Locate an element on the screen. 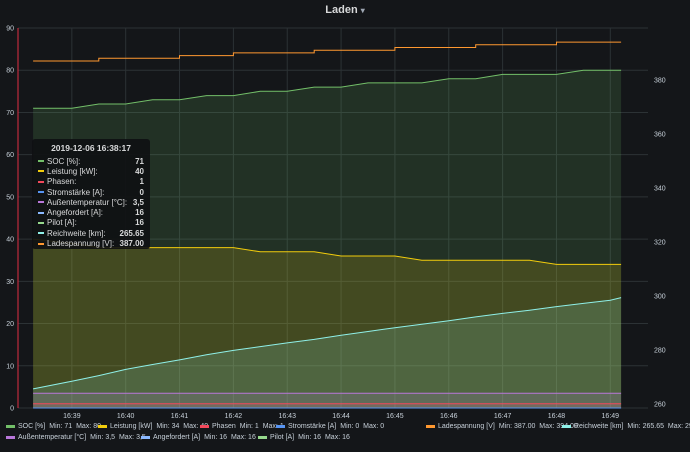 This screenshot has height=452, width=690. tooltip-series-name: Reichweite [km]: is located at coordinates (76, 233).